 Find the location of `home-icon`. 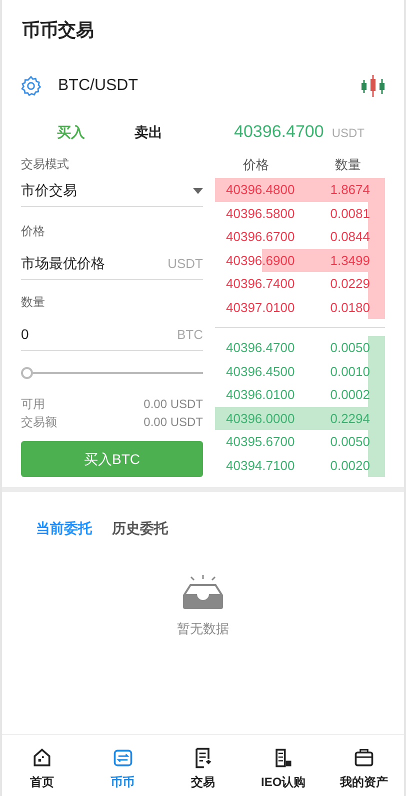

home-icon is located at coordinates (42, 758).